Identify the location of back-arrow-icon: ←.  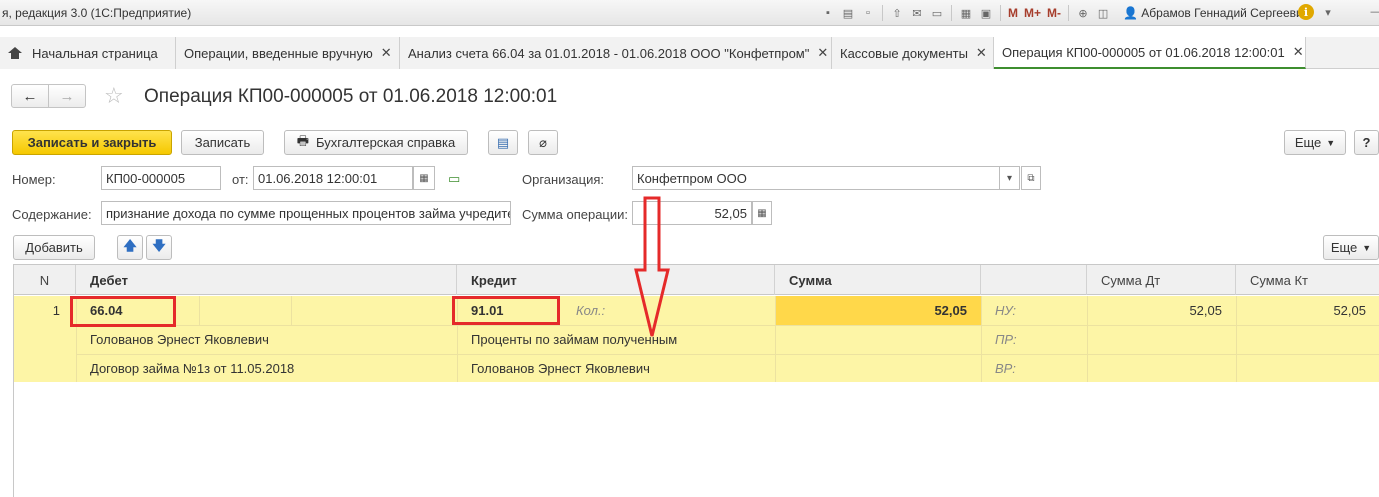
(30, 96).